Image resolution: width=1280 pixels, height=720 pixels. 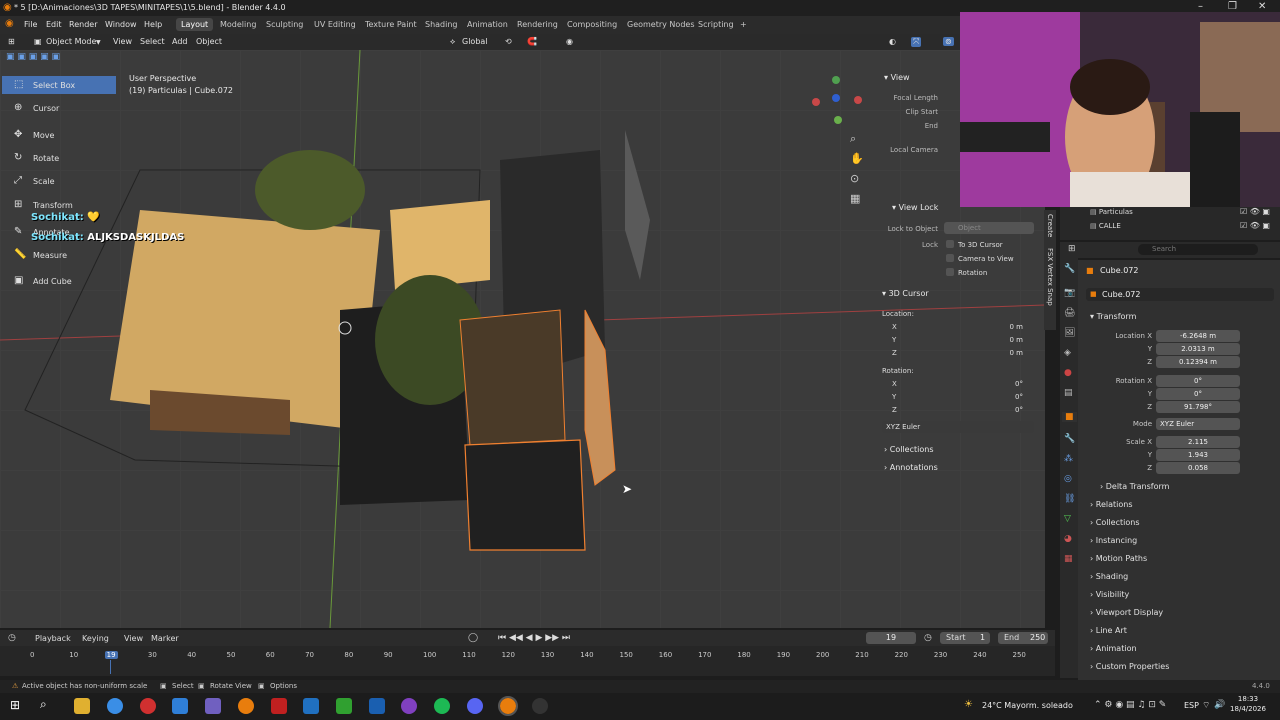 What do you see at coordinates (716, 24) in the screenshot?
I see `tab-scripting: Scripting` at bounding box center [716, 24].